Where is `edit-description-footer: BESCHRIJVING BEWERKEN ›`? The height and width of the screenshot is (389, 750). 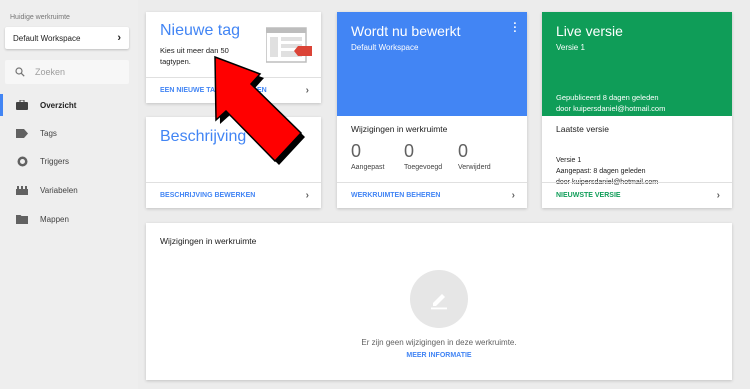 edit-description-footer: BESCHRIJVING BEWERKEN › is located at coordinates (233, 195).